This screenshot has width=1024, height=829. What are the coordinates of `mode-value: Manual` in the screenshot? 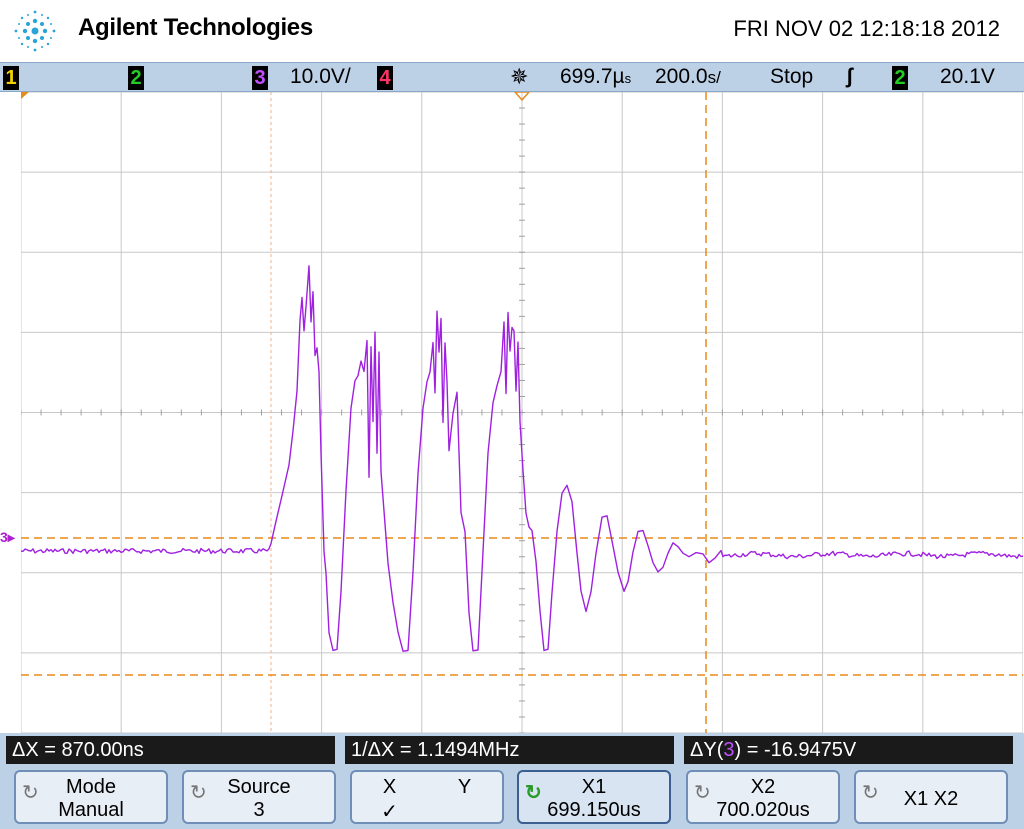 It's located at (91, 810).